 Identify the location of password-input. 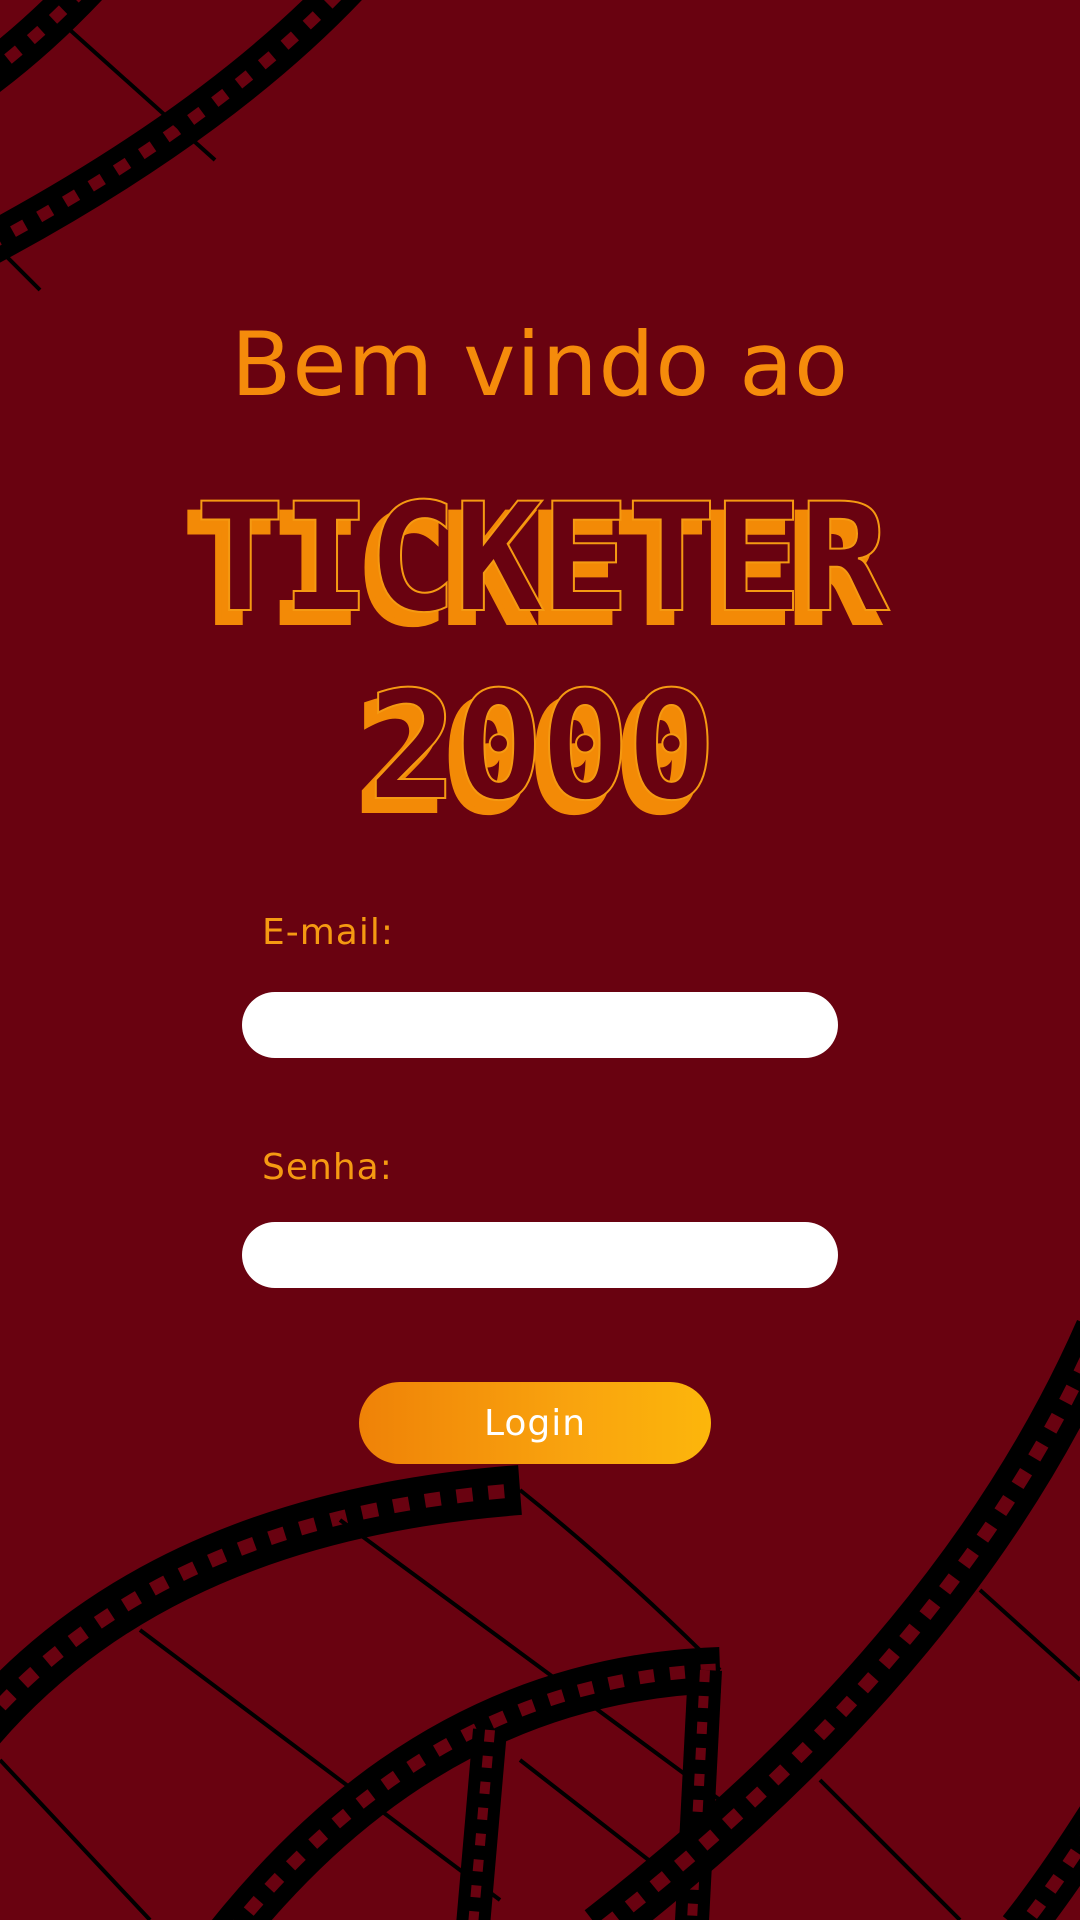
(540, 1255).